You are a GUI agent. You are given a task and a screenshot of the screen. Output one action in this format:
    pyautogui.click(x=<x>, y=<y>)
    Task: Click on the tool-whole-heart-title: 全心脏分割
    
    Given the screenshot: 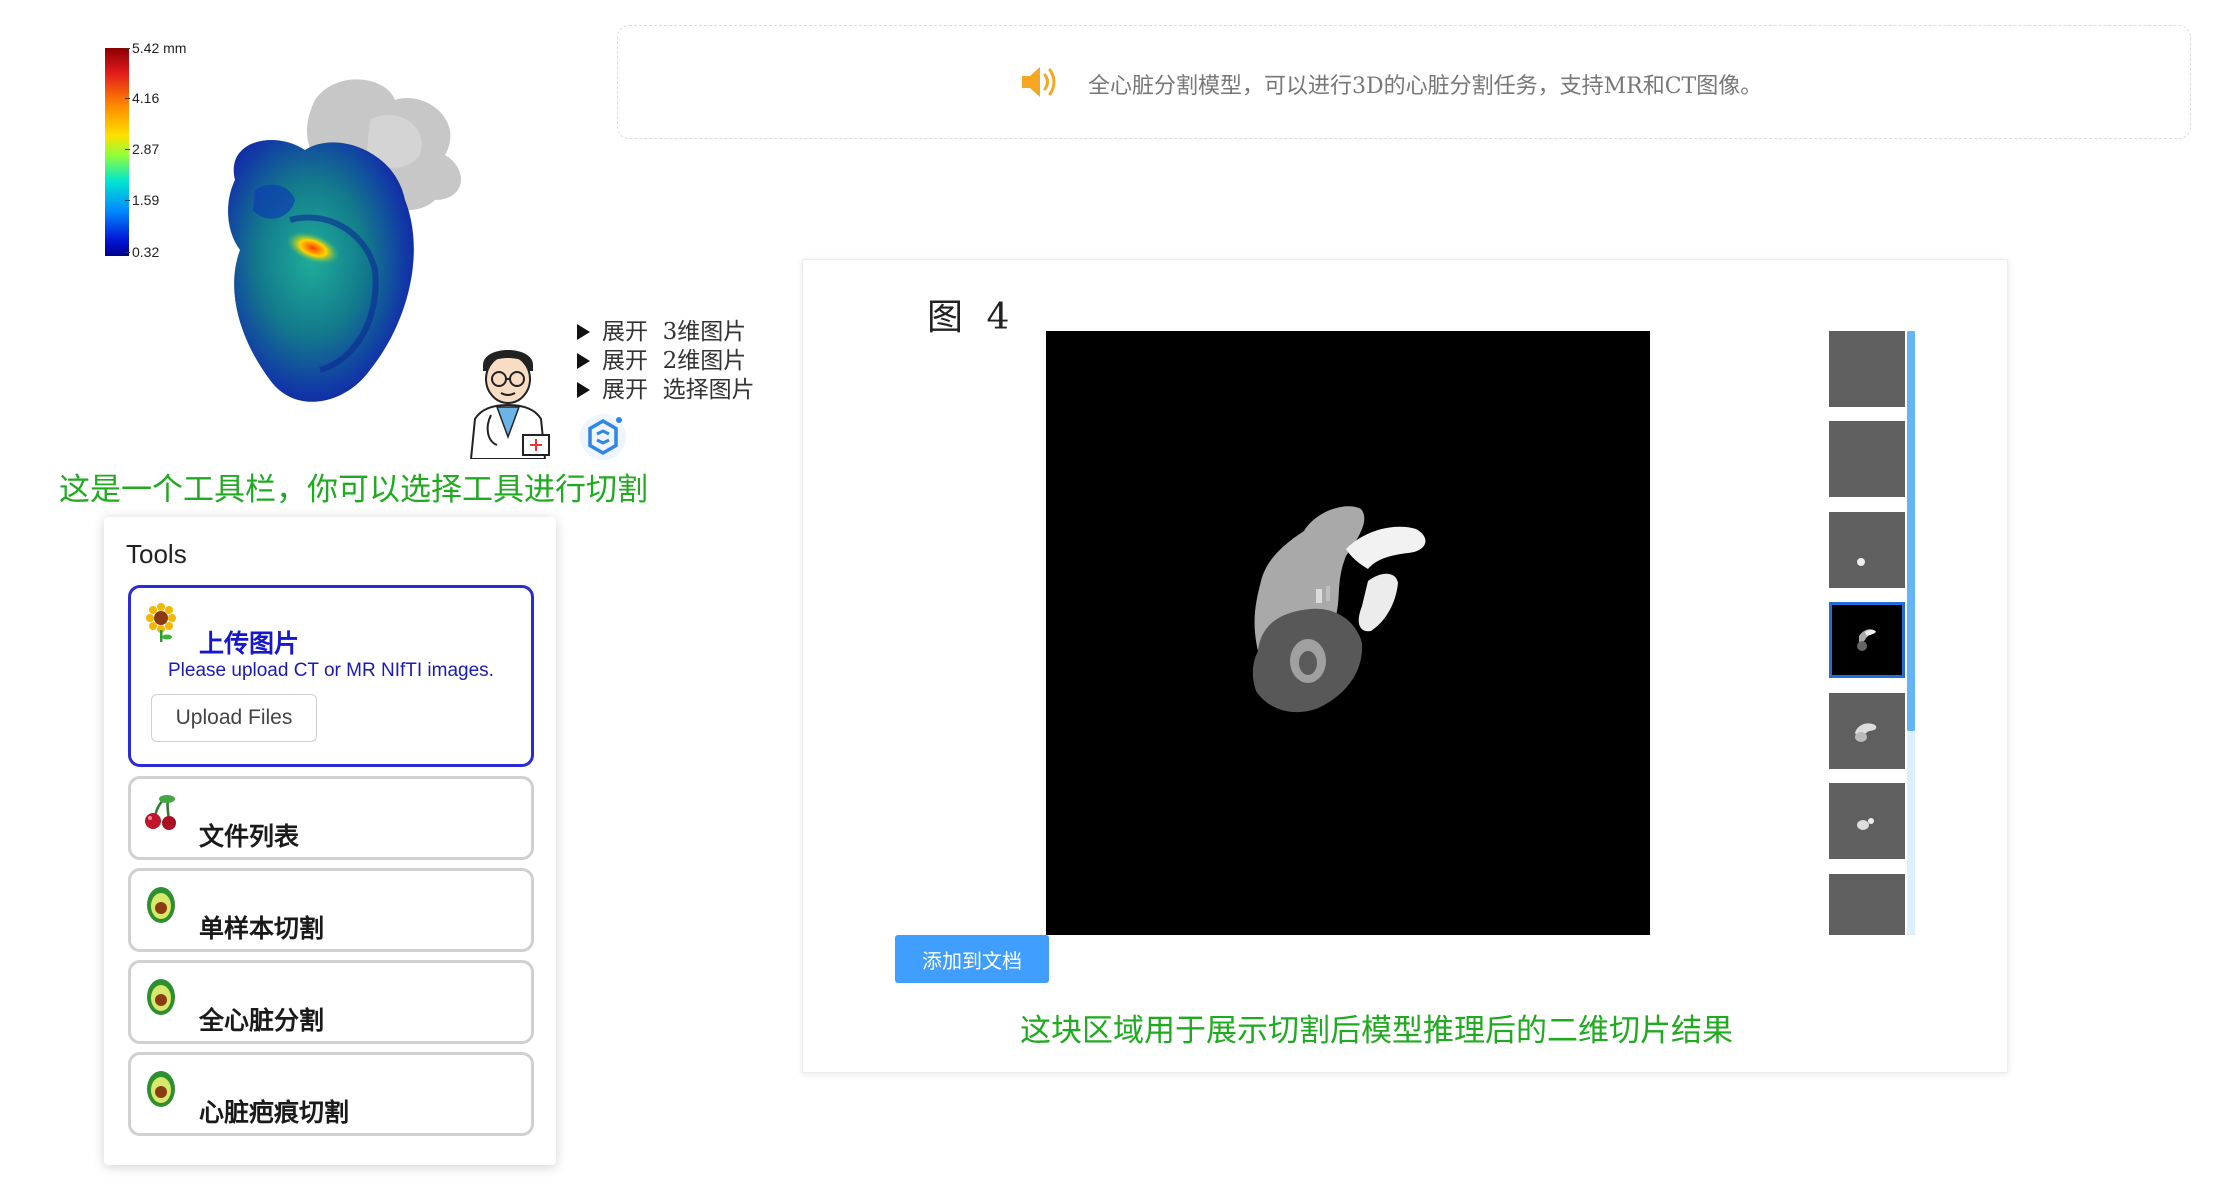 What is the action you would take?
    pyautogui.click(x=262, y=1020)
    